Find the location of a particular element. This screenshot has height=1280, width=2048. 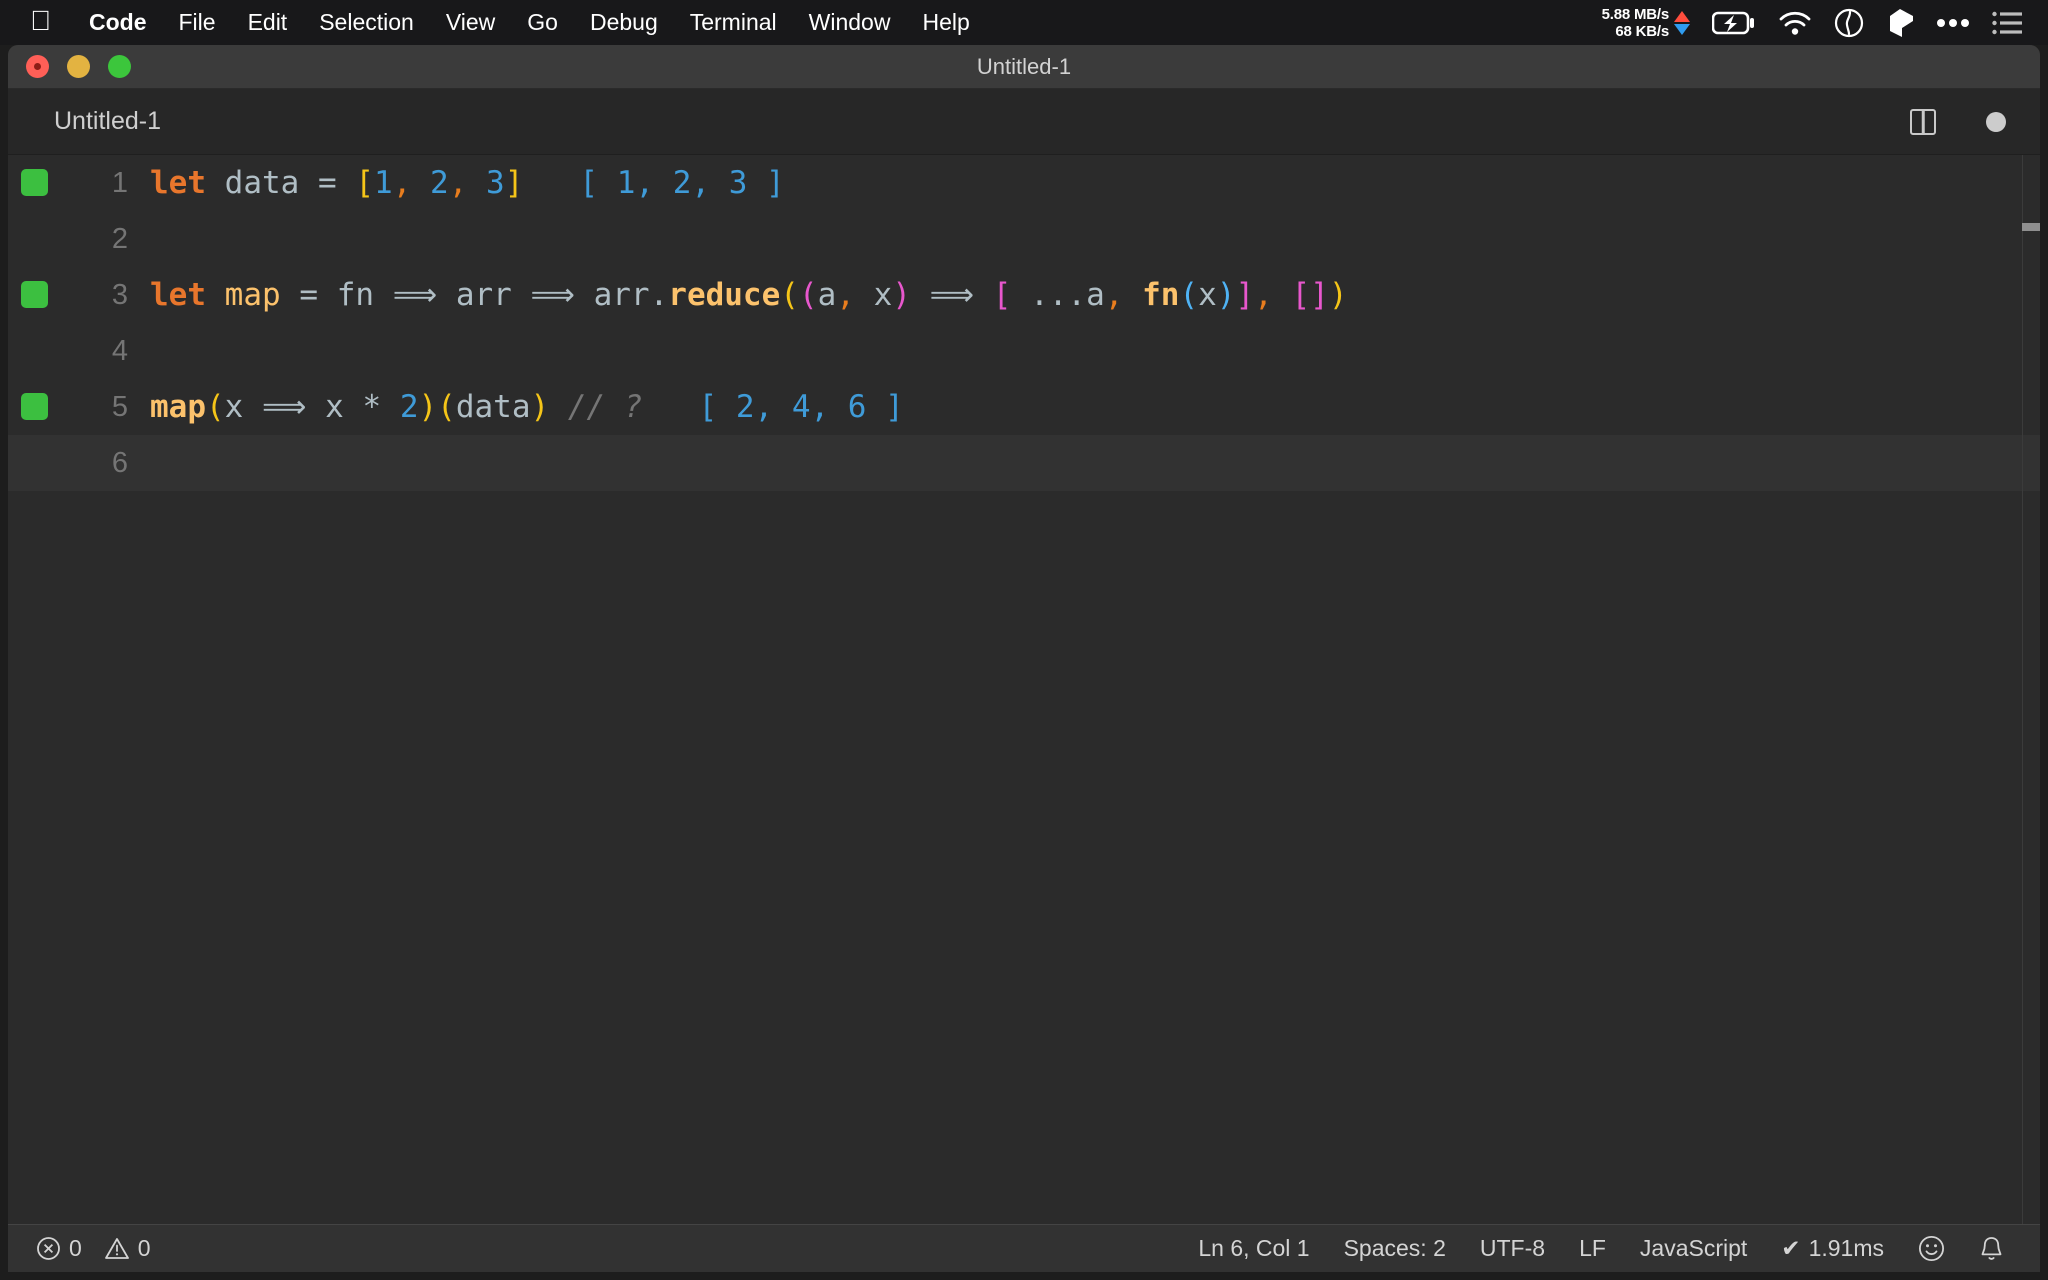

split-editor-icon is located at coordinates (1923, 121).